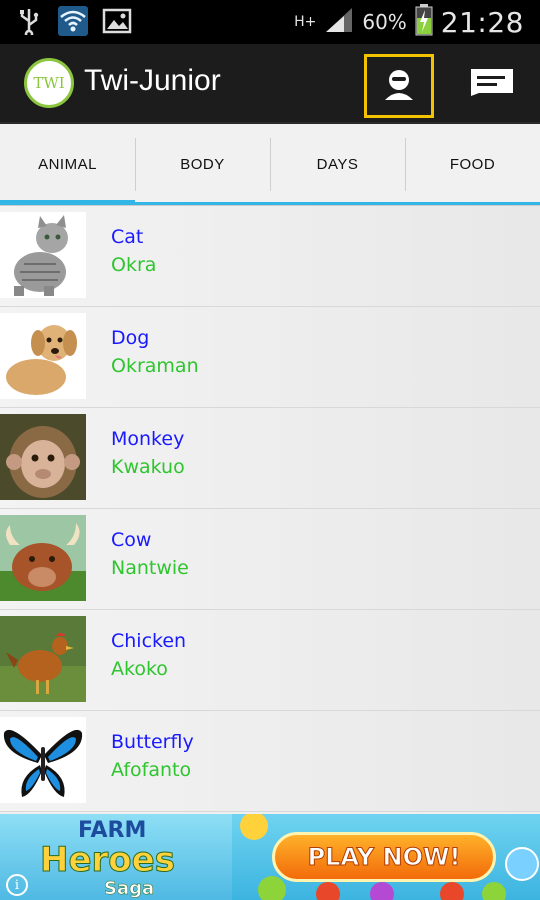 The image size is (540, 900). Describe the element at coordinates (131, 540) in the screenshot. I see `english-word: Cow` at that location.